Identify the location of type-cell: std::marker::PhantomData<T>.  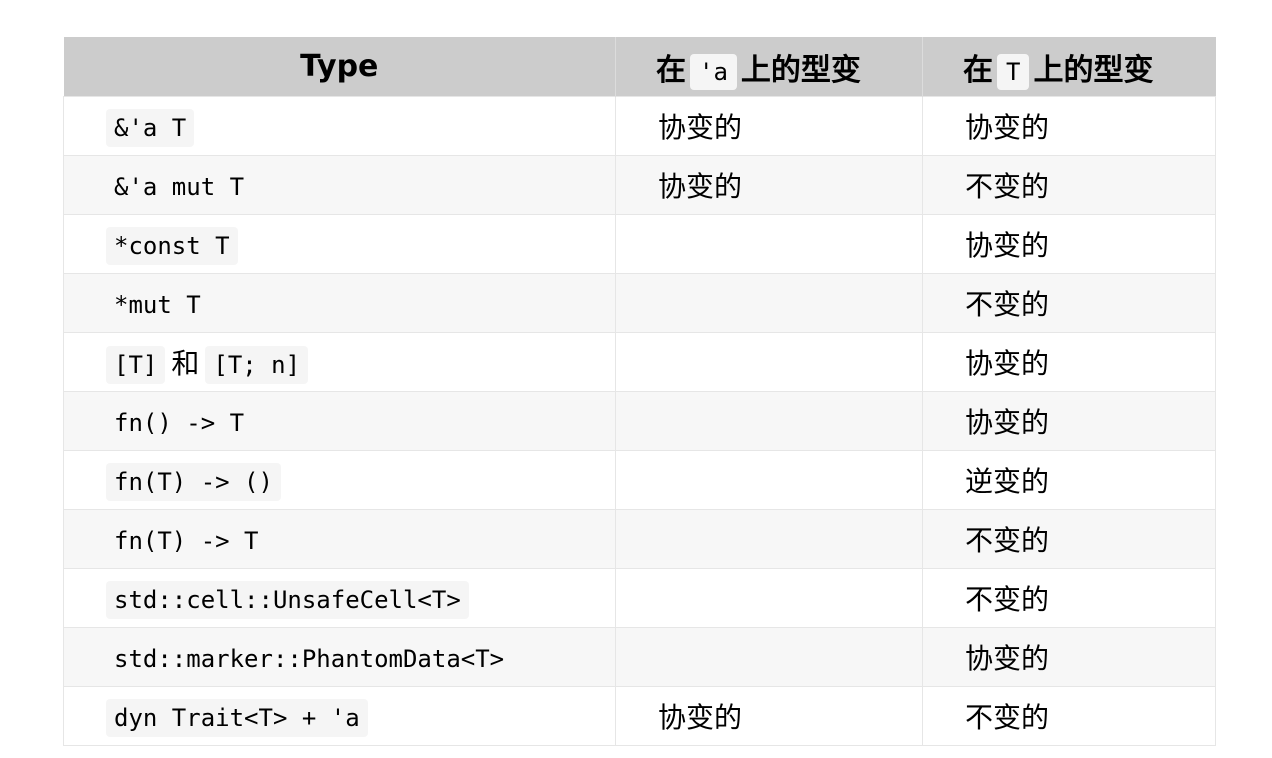
(339, 657).